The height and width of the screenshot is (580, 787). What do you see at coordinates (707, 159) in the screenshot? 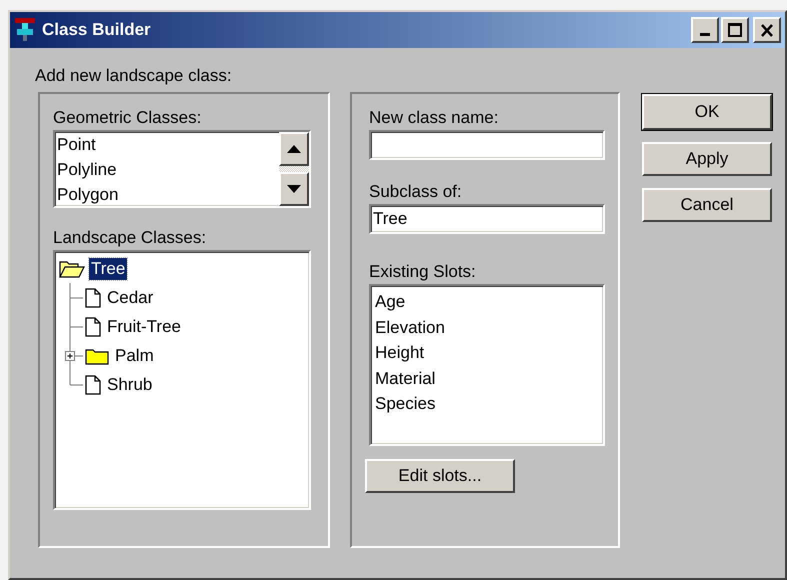
I see `dialog-button: Apply` at bounding box center [707, 159].